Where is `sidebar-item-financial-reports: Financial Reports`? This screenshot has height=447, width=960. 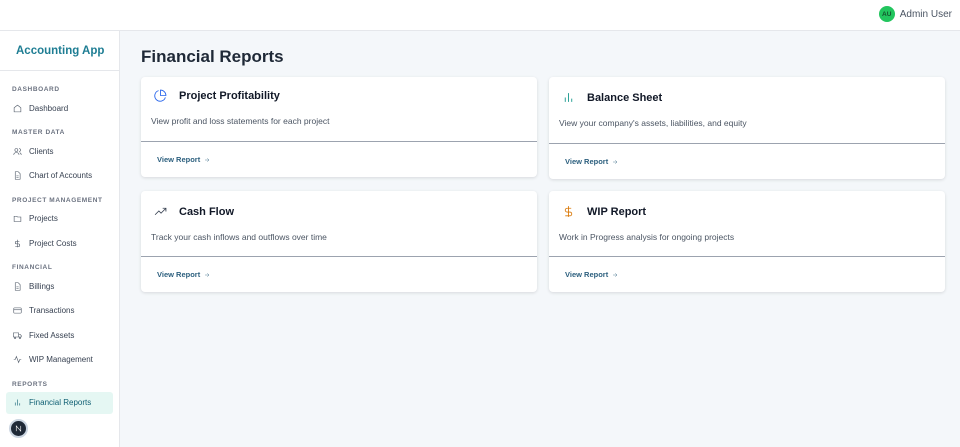
sidebar-item-financial-reports: Financial Reports is located at coordinates (59, 402).